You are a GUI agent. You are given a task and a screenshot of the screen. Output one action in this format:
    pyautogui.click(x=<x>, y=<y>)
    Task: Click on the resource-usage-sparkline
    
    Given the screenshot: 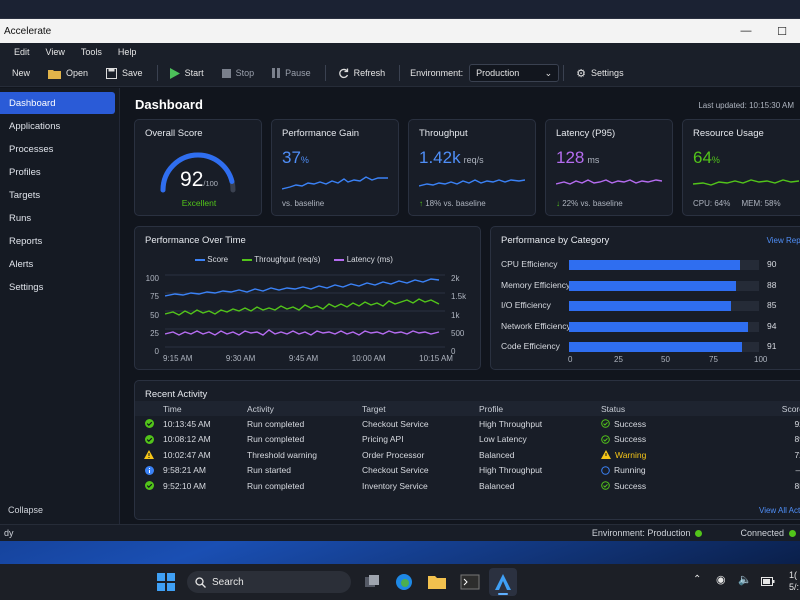 What is the action you would take?
    pyautogui.click(x=746, y=182)
    